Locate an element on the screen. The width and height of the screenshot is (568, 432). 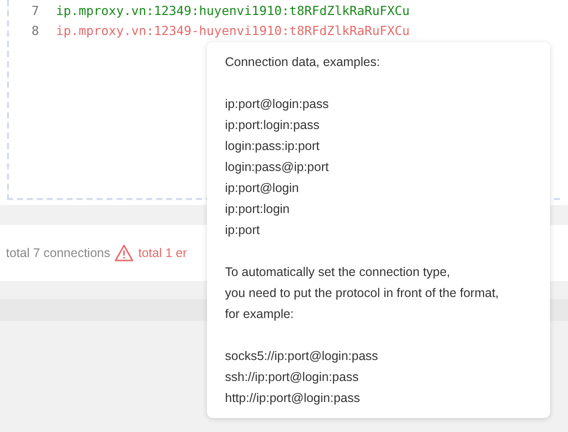
protocol-example: socks5://ip:port@login:pass is located at coordinates (302, 356).